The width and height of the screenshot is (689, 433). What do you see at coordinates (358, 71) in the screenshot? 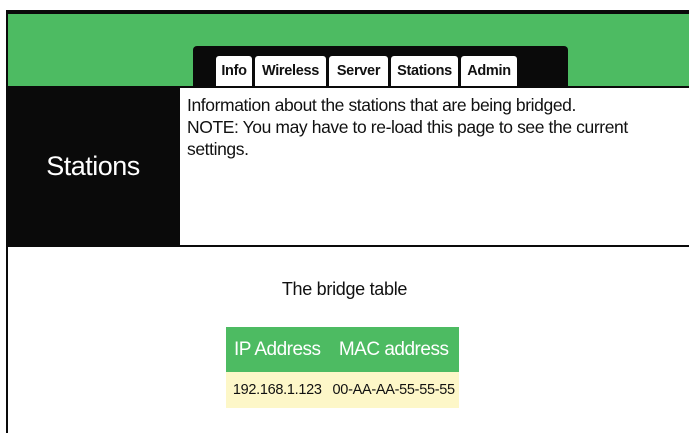
I see `tab-server: Server` at bounding box center [358, 71].